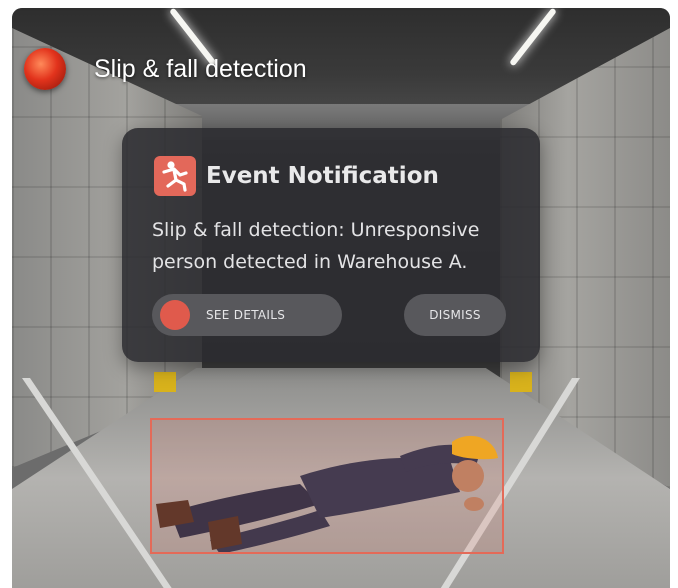 The image size is (678, 588). What do you see at coordinates (175, 315) in the screenshot?
I see `details-dot-icon` at bounding box center [175, 315].